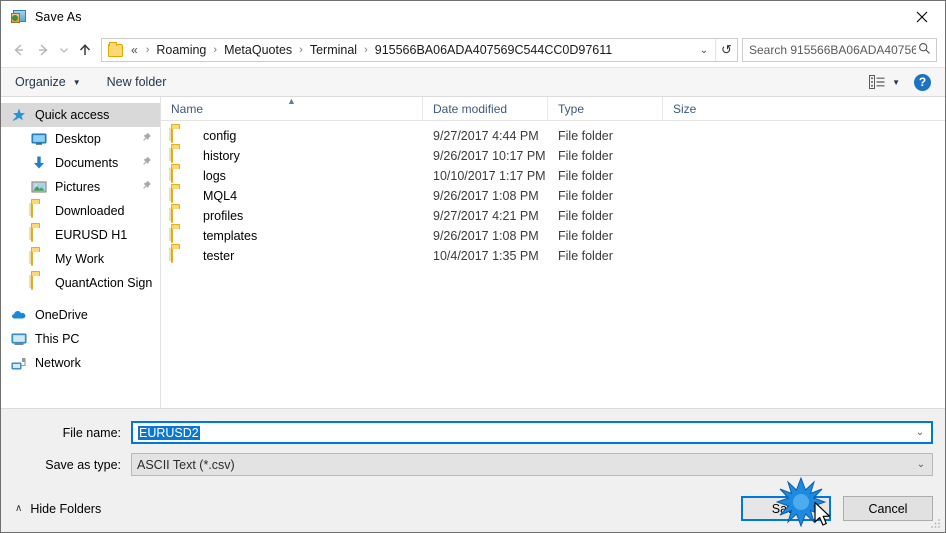 This screenshot has height=533, width=946. I want to click on file-name-cell: history, so click(292, 155).